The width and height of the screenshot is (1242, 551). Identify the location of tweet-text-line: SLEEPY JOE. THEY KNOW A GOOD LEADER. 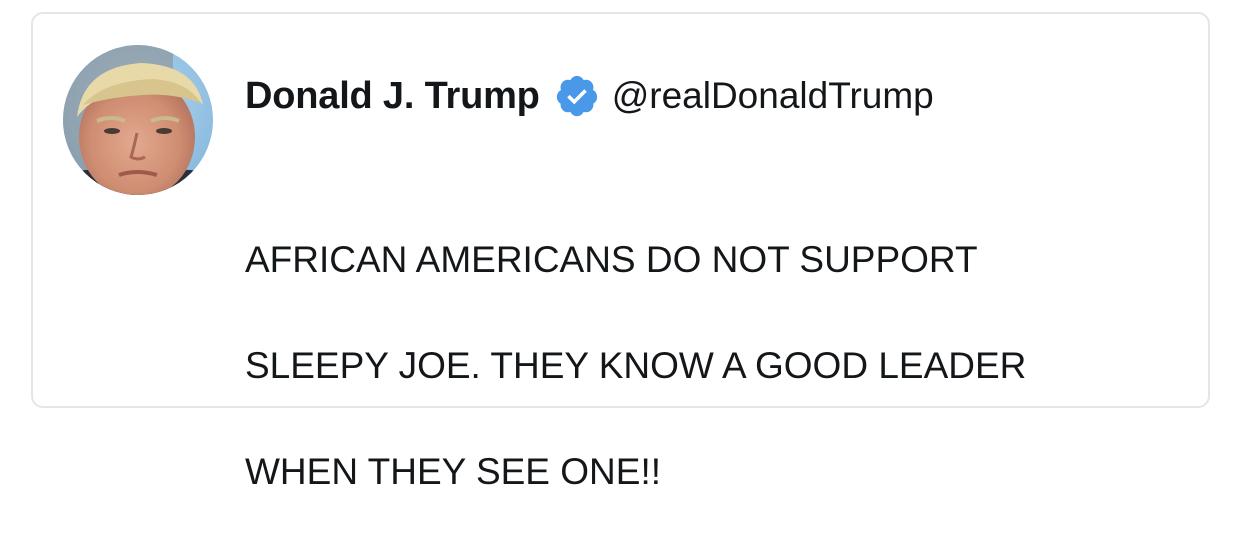
(636, 365).